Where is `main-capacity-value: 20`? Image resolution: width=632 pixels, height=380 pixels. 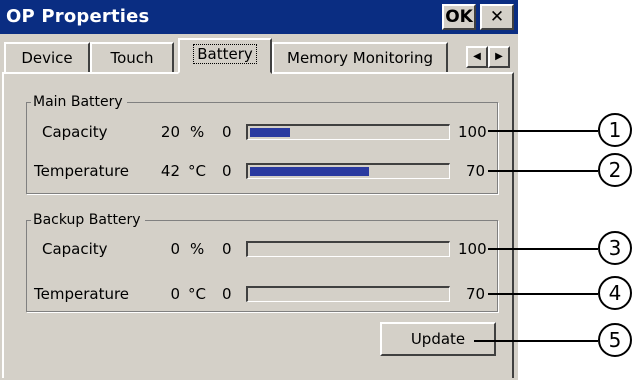
main-capacity-value: 20 is located at coordinates (170, 132).